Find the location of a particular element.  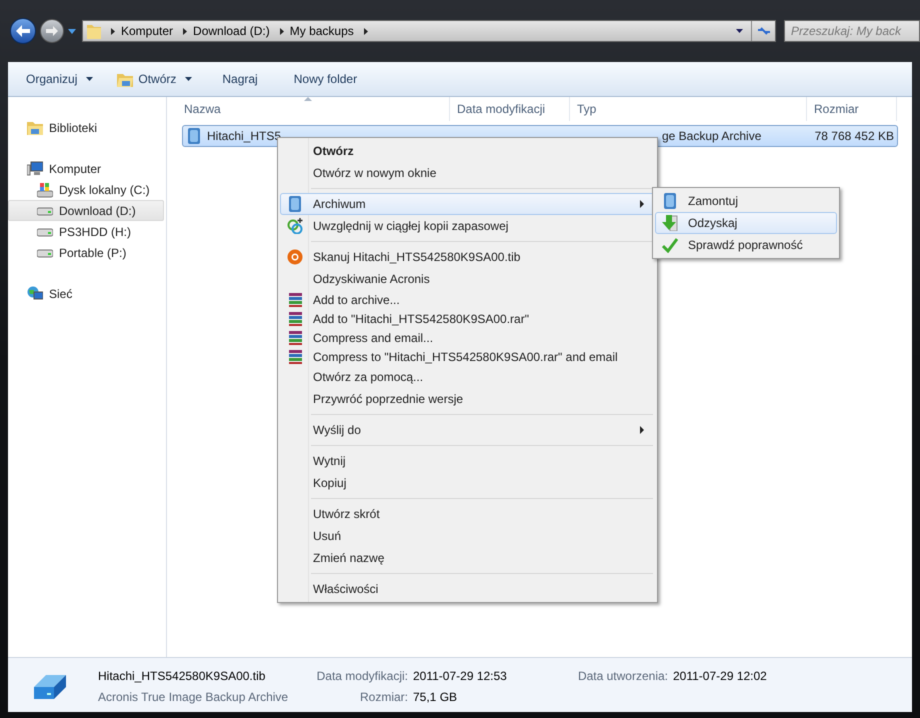

field-value: 75,1 GB is located at coordinates (435, 697).